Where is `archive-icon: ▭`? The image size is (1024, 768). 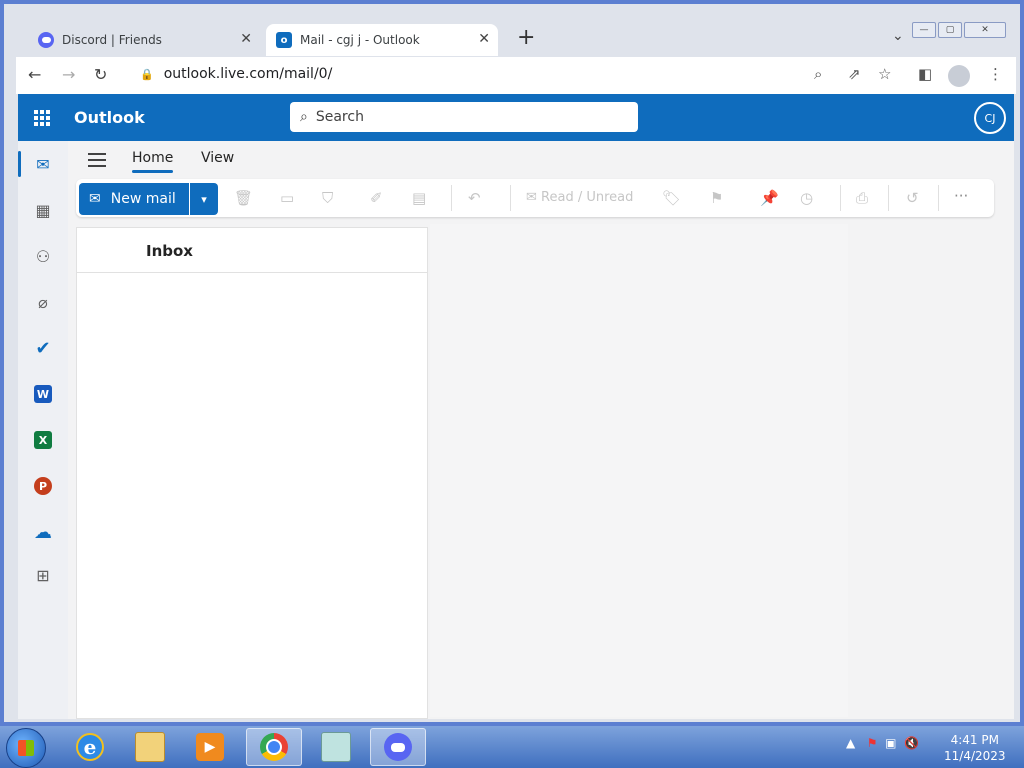
archive-icon: ▭ is located at coordinates (287, 198).